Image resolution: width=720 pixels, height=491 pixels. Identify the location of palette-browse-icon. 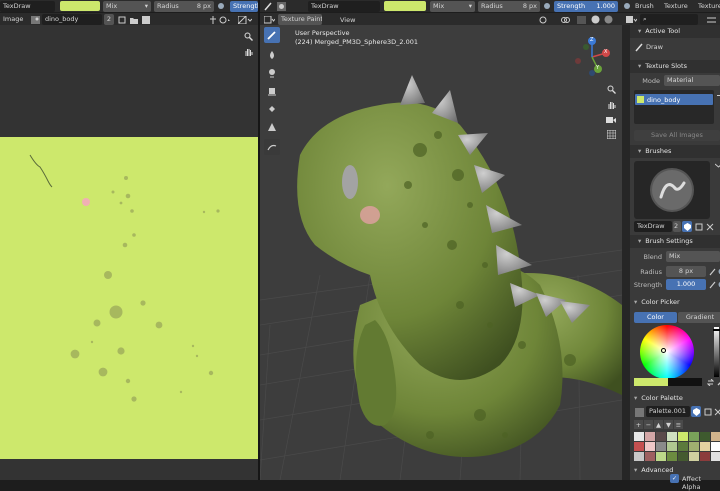
(639, 412).